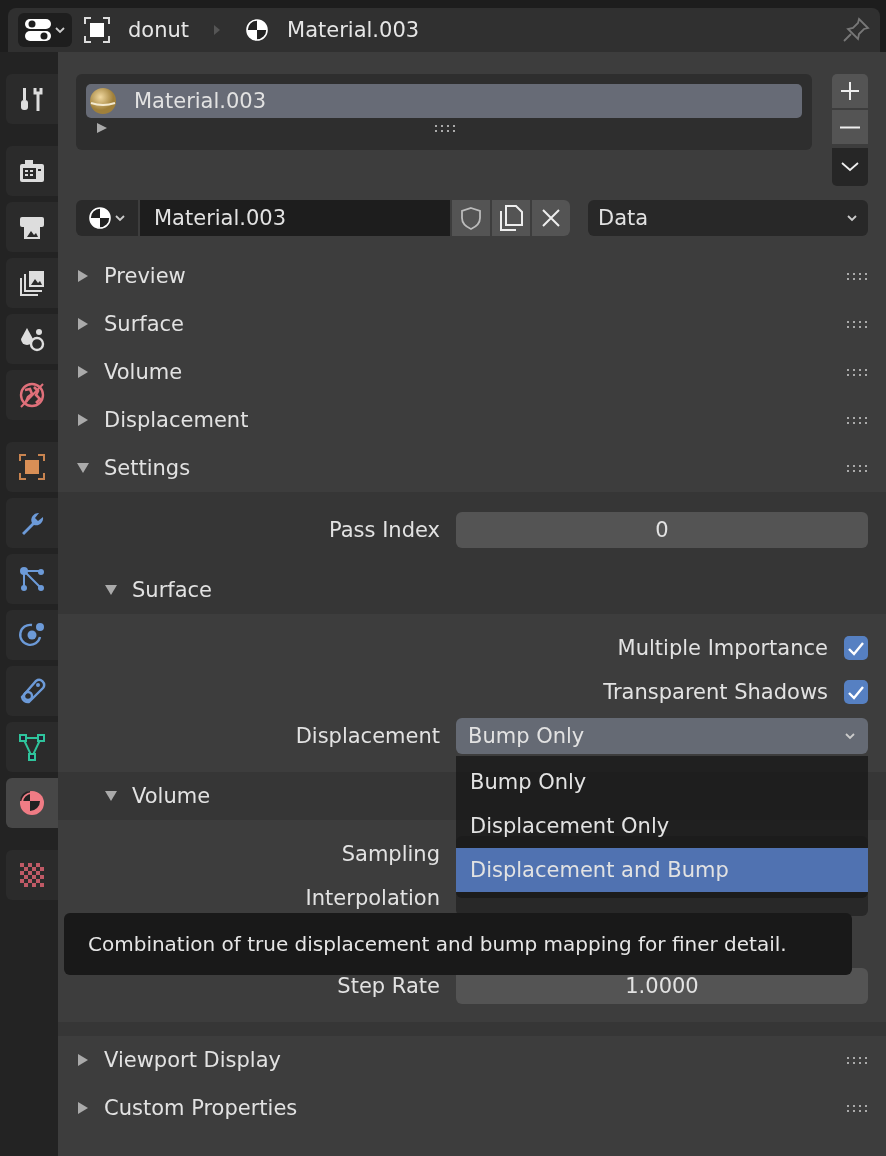 The image size is (886, 1156). What do you see at coordinates (372, 898) in the screenshot?
I see `field-label: Interpolation` at bounding box center [372, 898].